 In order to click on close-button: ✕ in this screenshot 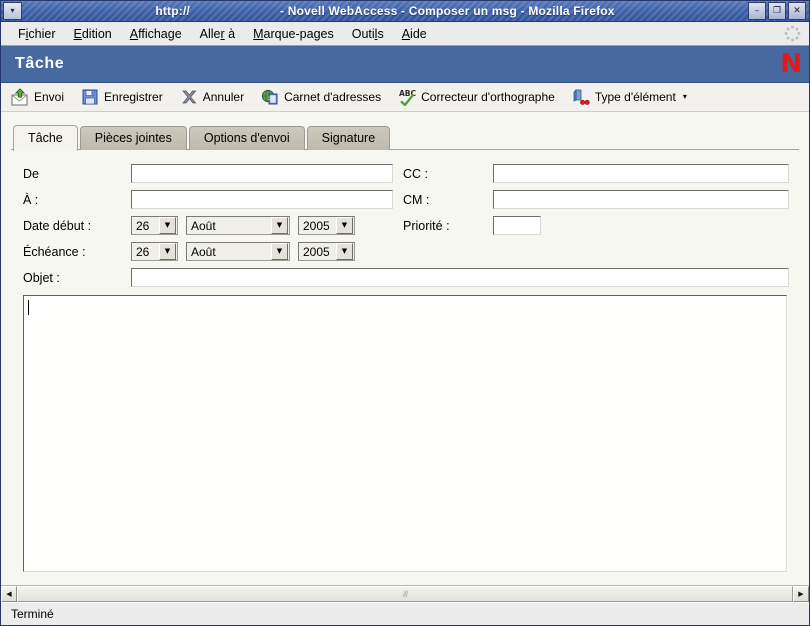, I will do `click(797, 11)`.